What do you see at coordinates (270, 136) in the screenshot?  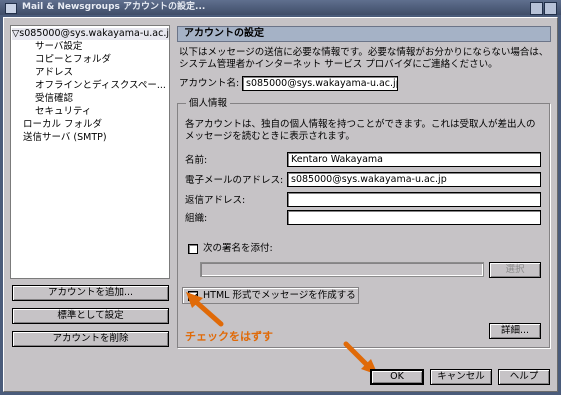 I see `identity-desc-line2: メッセージを読むときに表示されます。` at bounding box center [270, 136].